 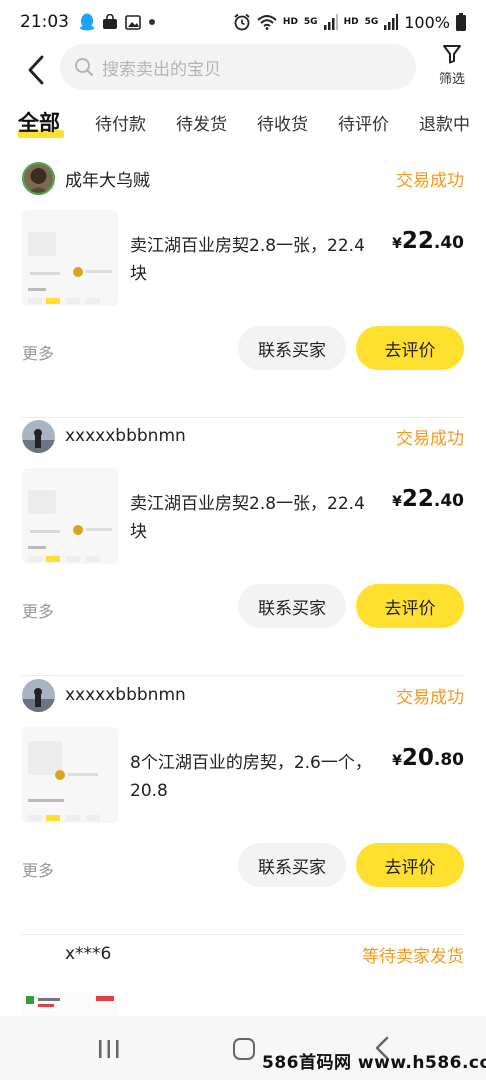 What do you see at coordinates (110, 21) in the screenshot?
I see `shopping-bag-icon` at bounding box center [110, 21].